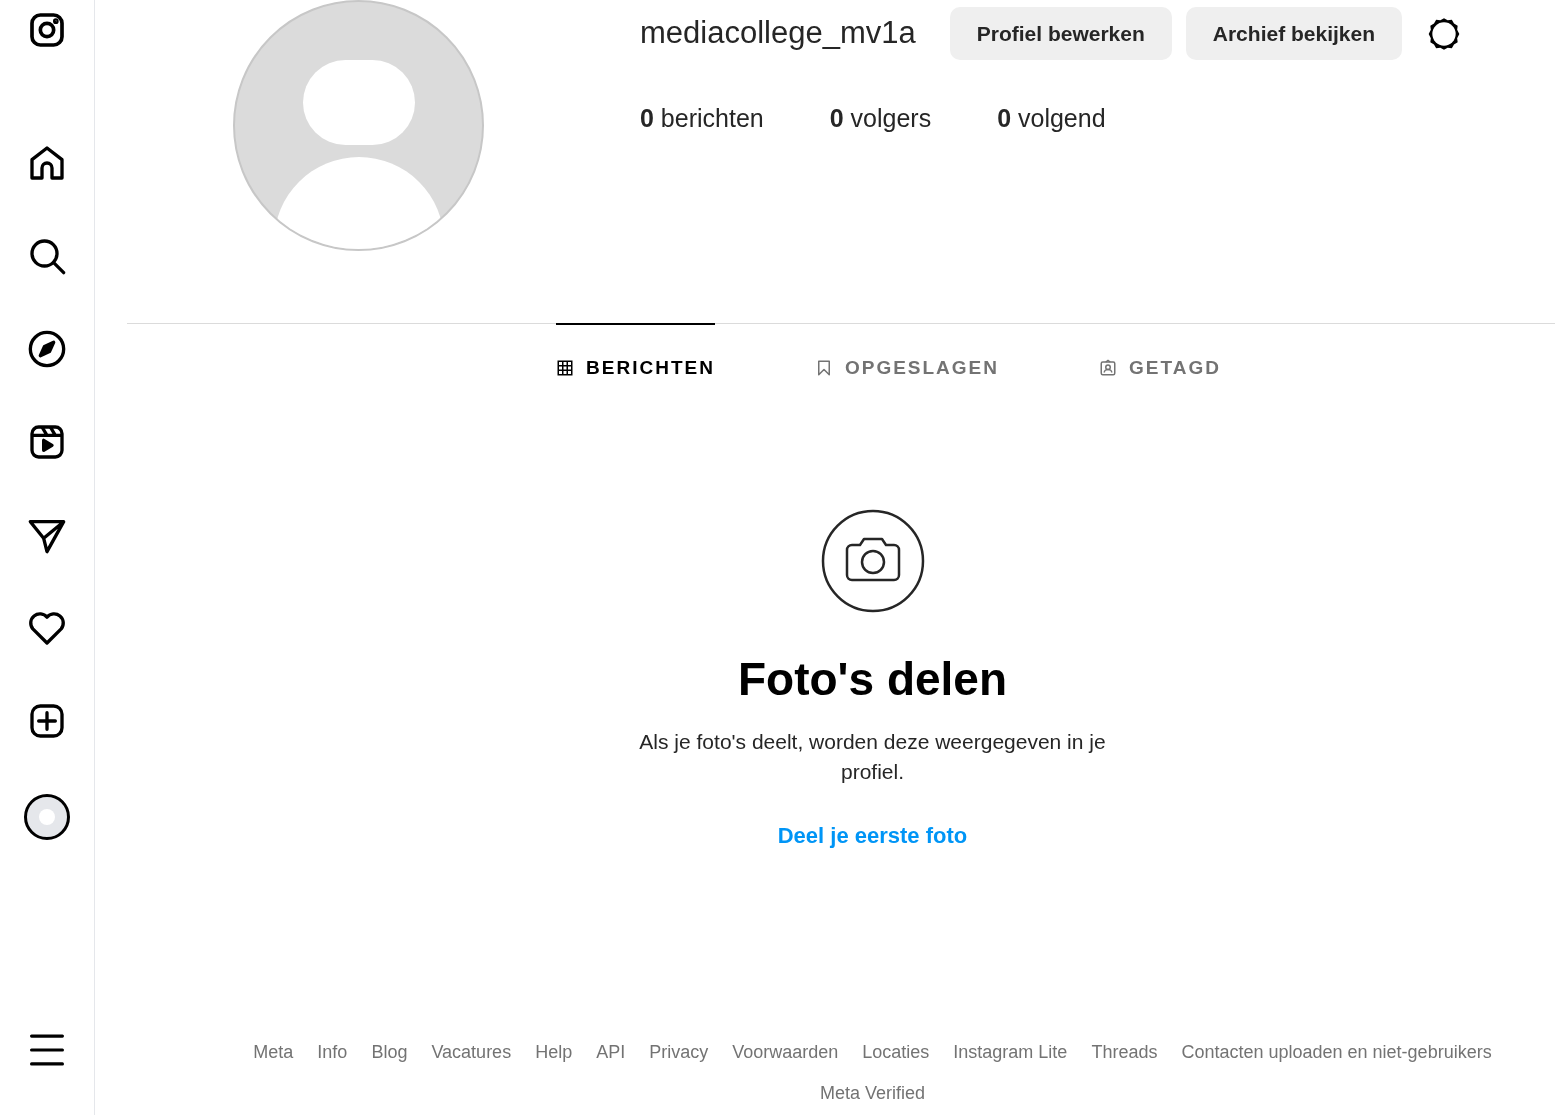  I want to click on person-tag-icon, so click(1108, 368).